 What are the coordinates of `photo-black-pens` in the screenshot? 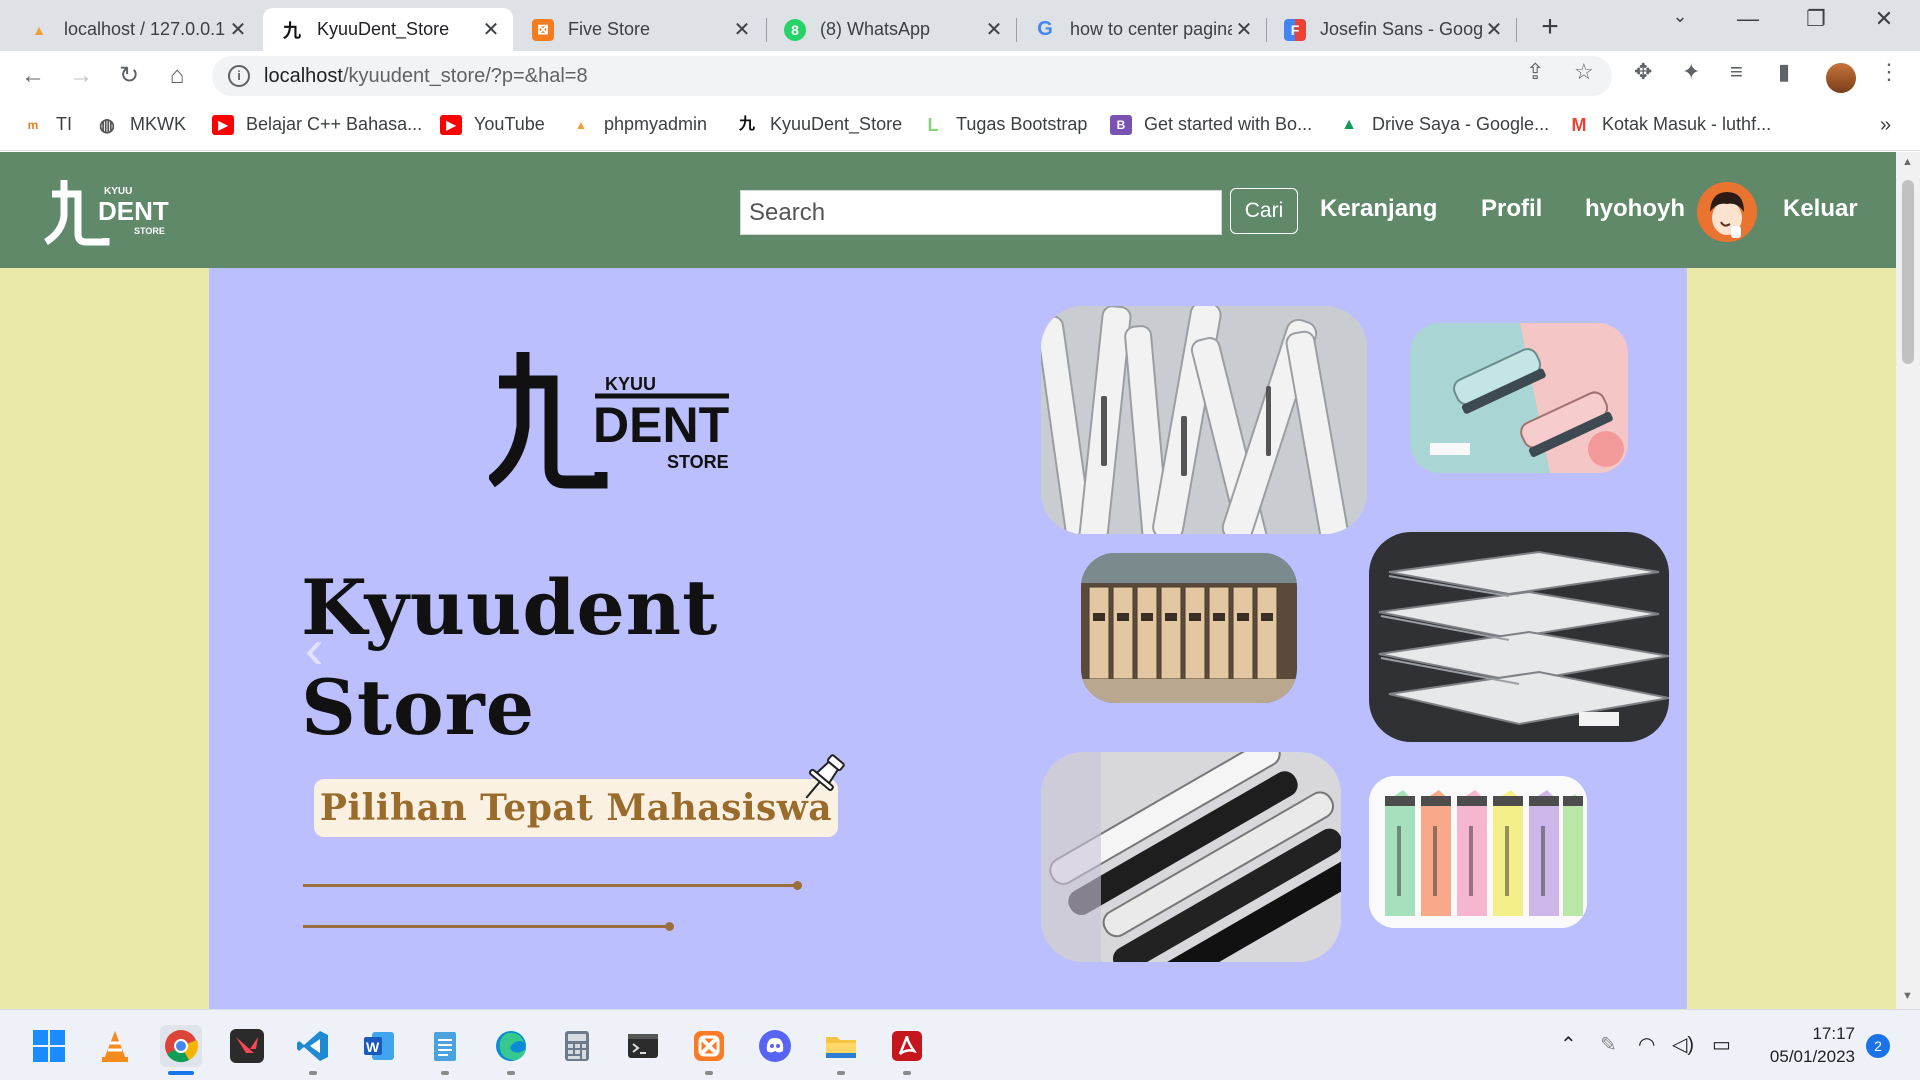 It's located at (1191, 857).